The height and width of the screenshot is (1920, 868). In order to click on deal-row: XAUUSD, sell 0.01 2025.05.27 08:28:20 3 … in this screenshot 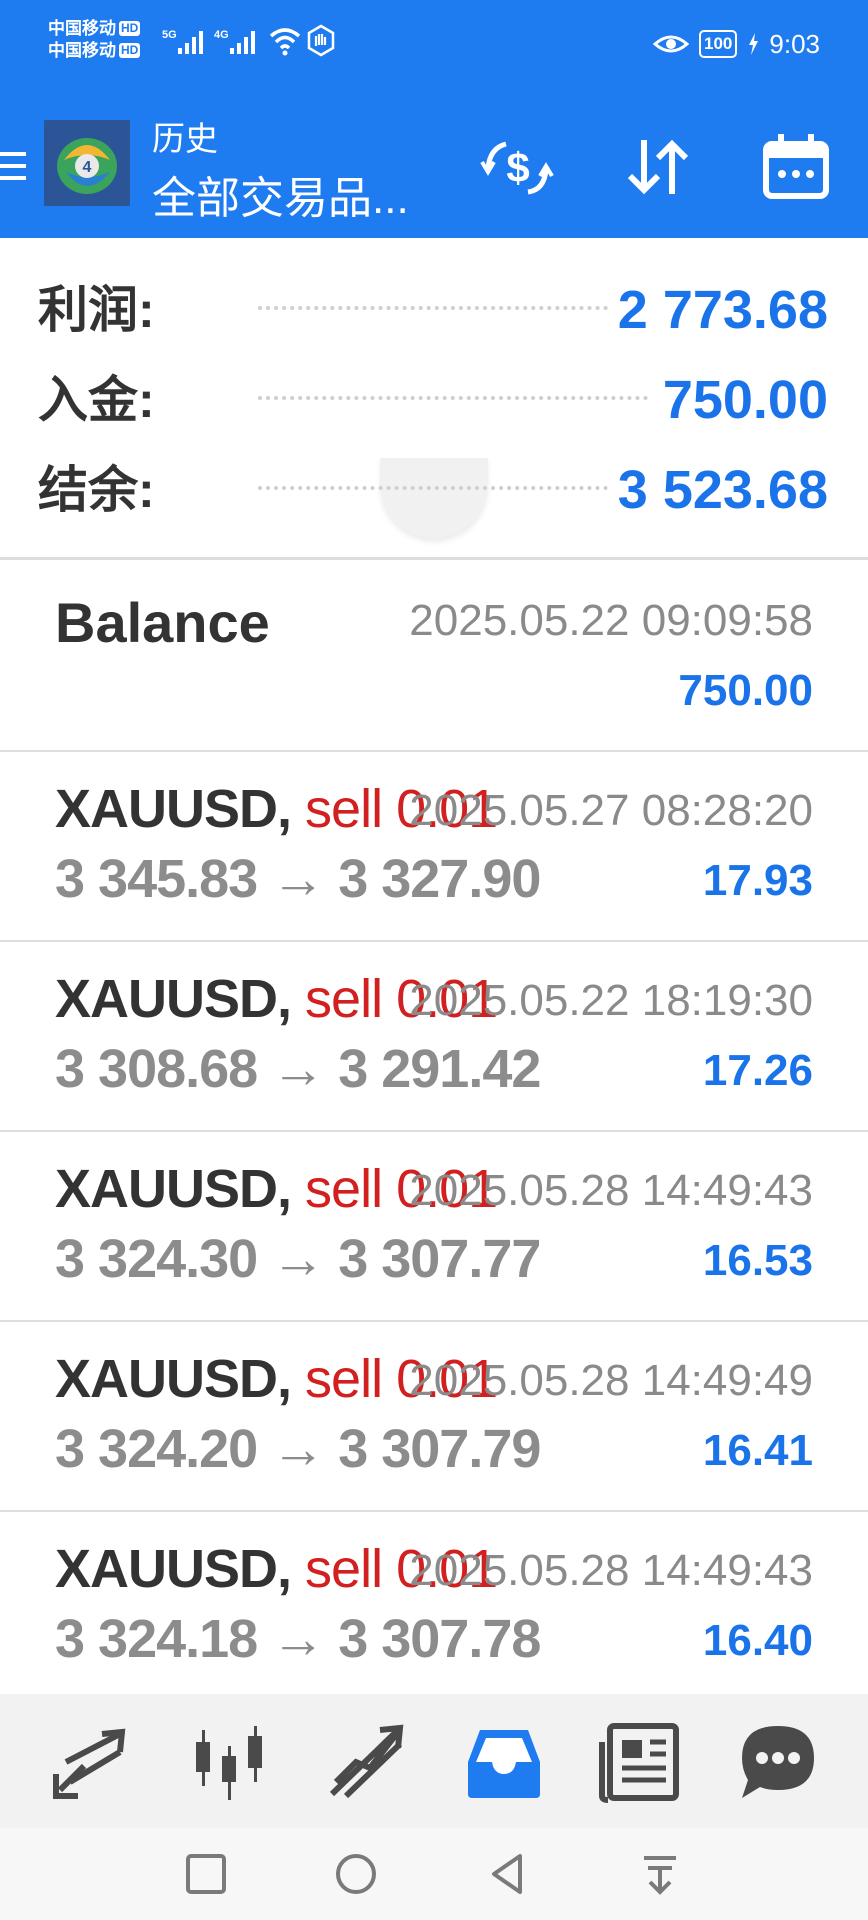, I will do `click(434, 847)`.